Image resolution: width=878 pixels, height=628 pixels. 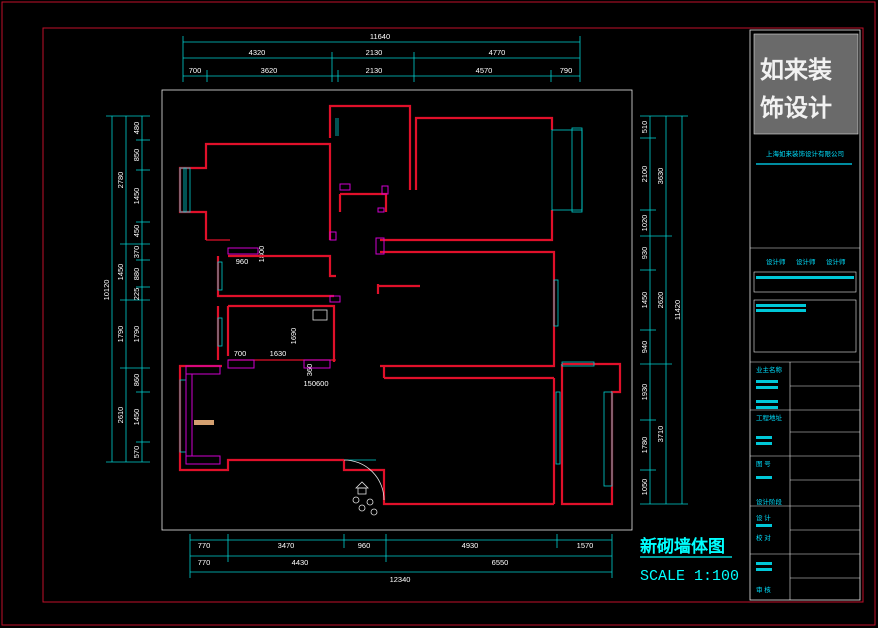 I want to click on designer-2: 设计师, so click(x=806, y=261).